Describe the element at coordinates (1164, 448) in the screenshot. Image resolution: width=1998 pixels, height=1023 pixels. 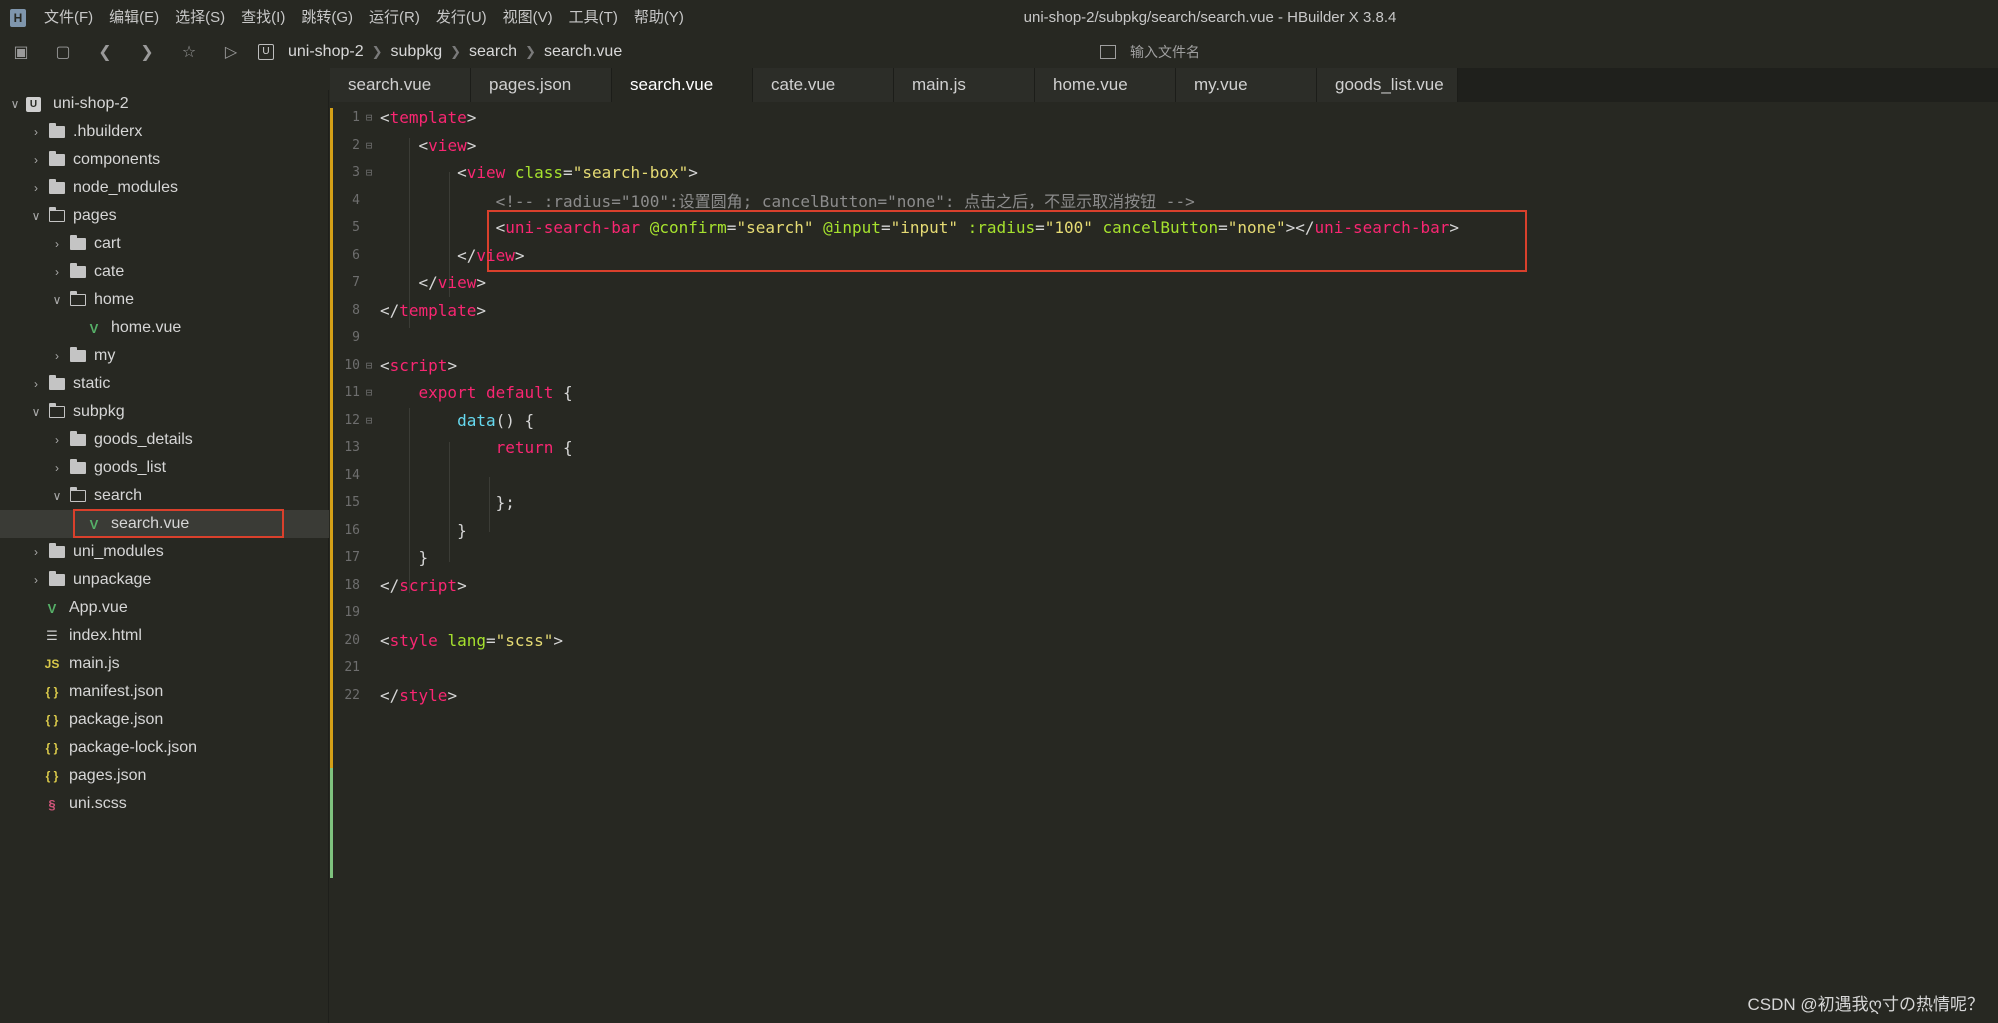
I see `code-line: 13 return {` at that location.